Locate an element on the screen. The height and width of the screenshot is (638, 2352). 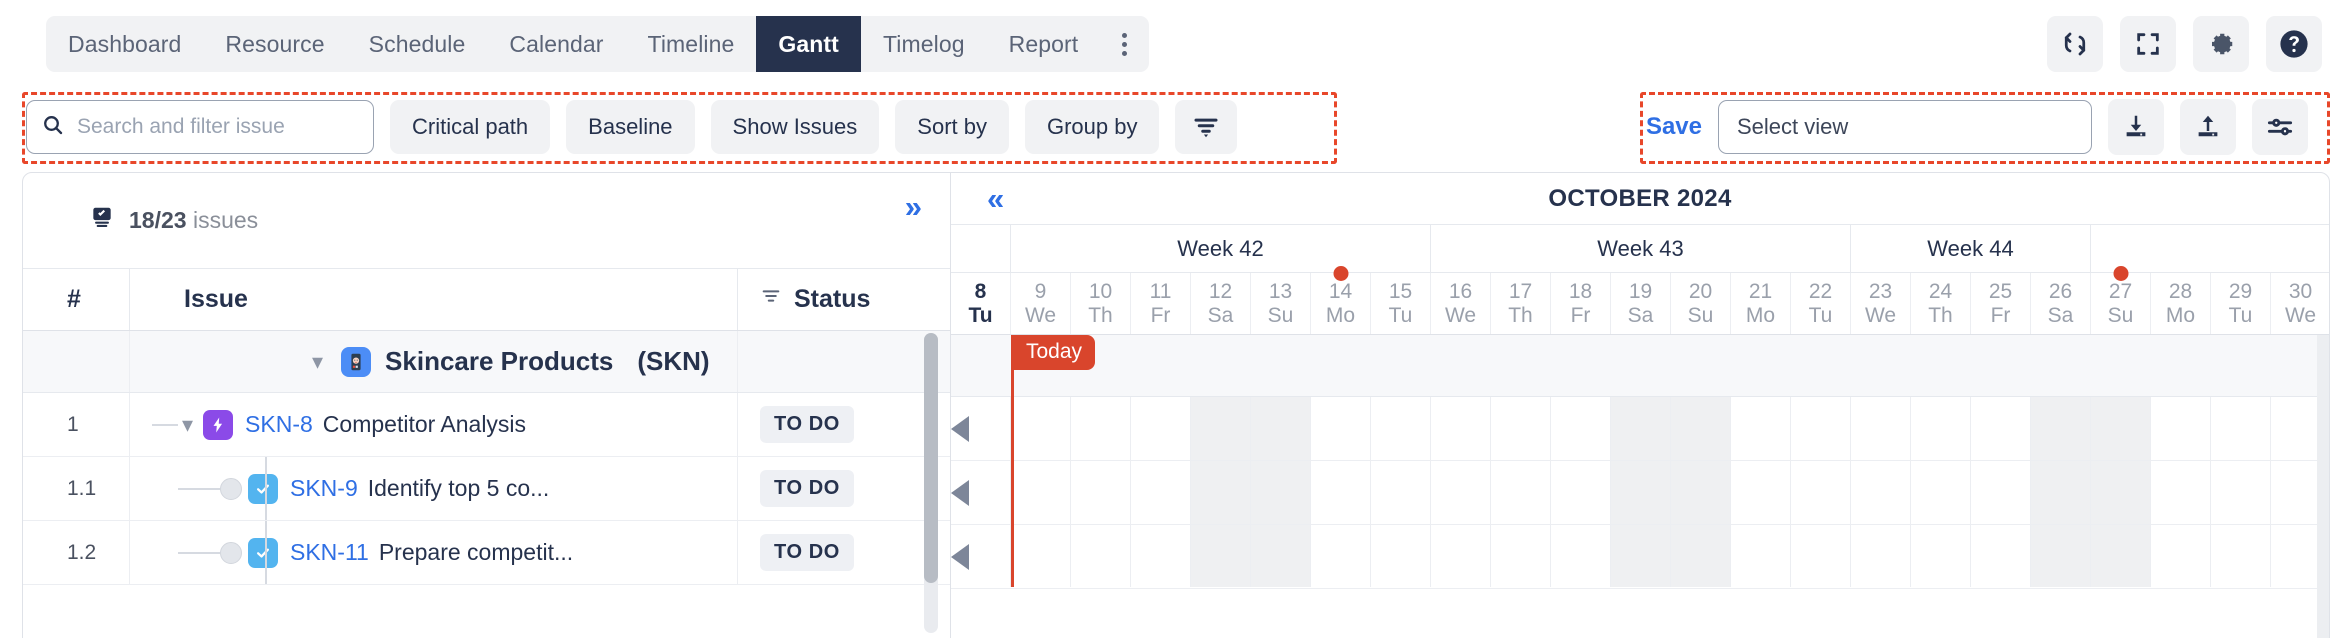
table-row: 1.2 SKN-11 Prepare competit... TO DO is located at coordinates (486, 553).